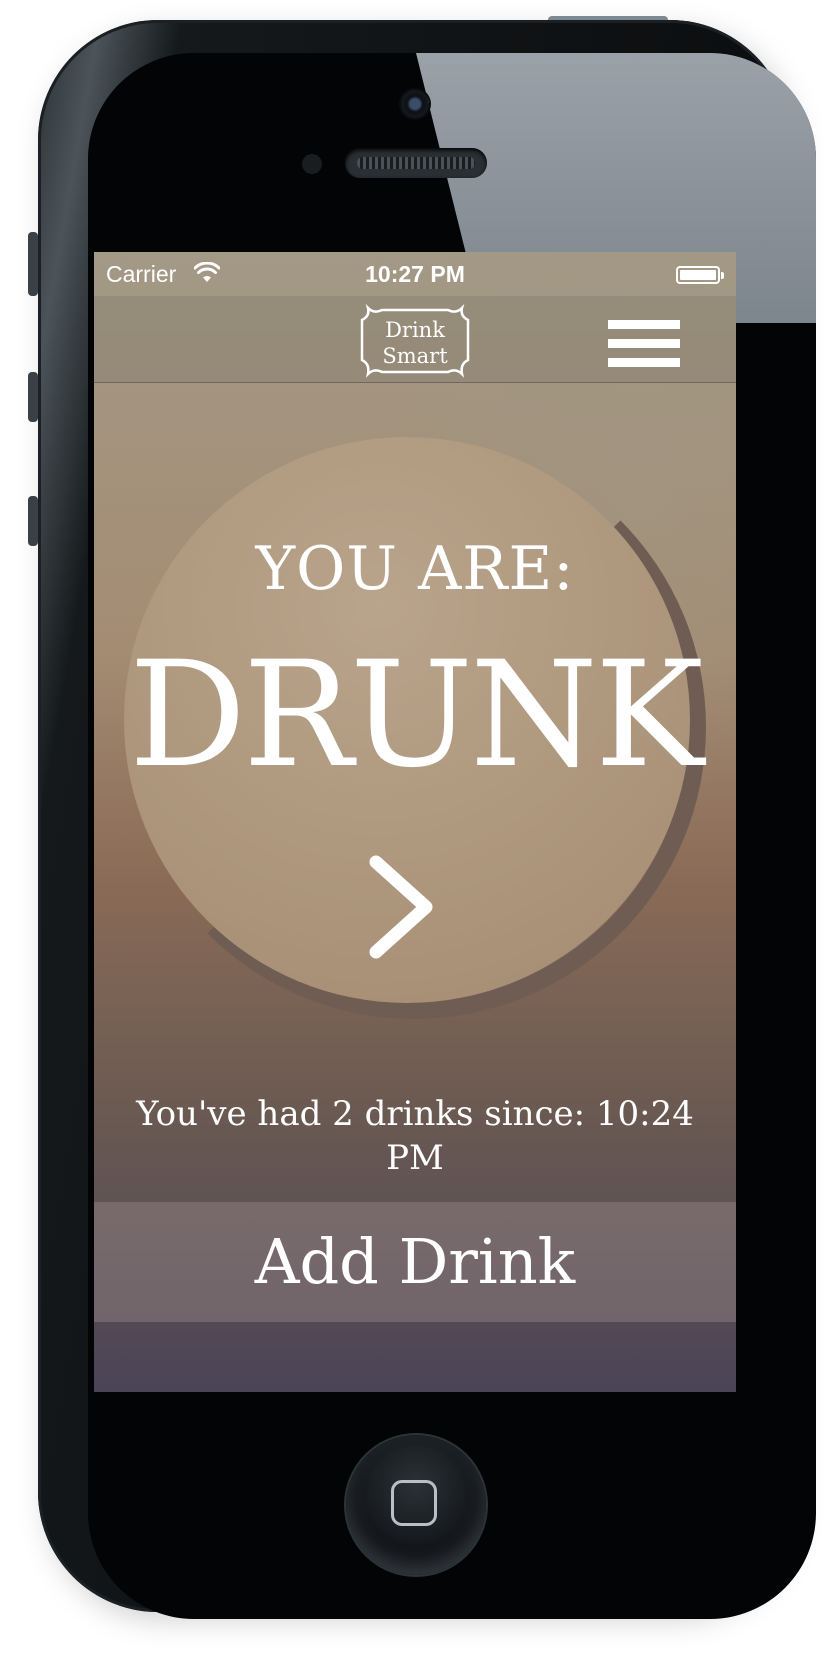 The width and height of the screenshot is (828, 1668). I want to click on mute-switch, so click(33, 264).